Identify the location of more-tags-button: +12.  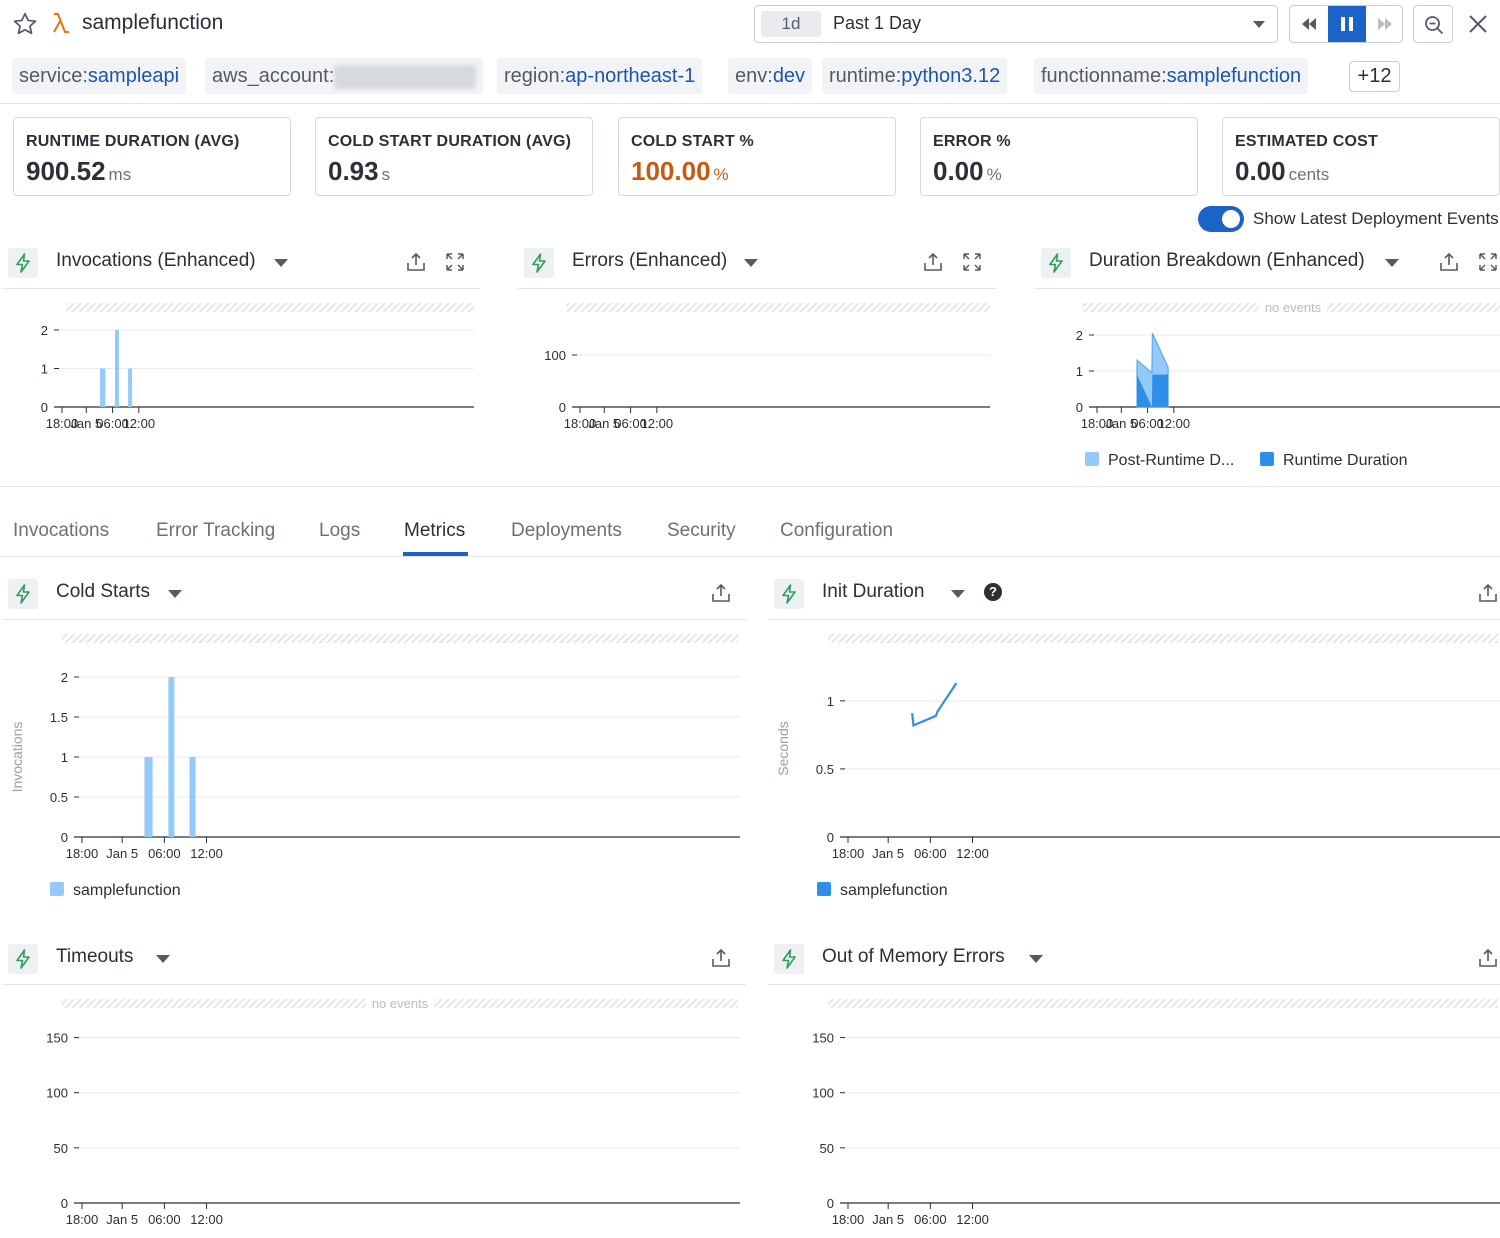
(1374, 76).